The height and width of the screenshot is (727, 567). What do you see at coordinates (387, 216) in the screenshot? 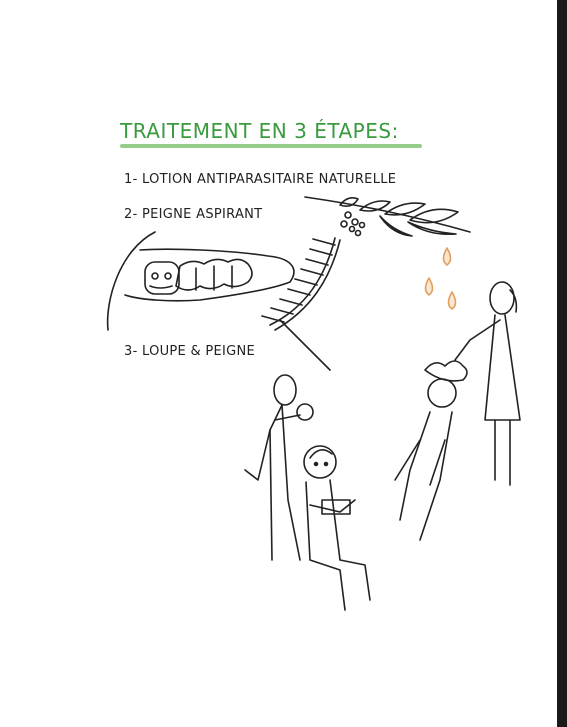
I see `lavender-sprig-icon` at bounding box center [387, 216].